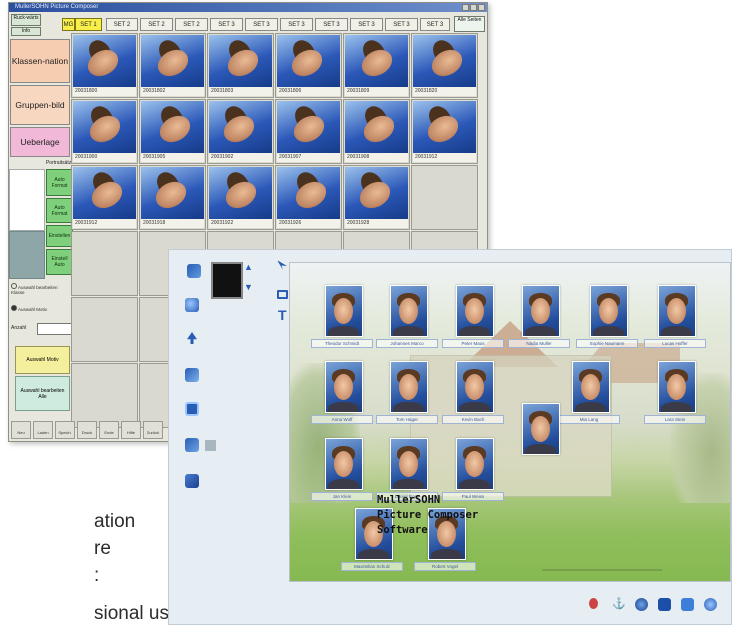 This screenshot has height=625, width=732. I want to click on photo-cell: 20031806, so click(308, 65).